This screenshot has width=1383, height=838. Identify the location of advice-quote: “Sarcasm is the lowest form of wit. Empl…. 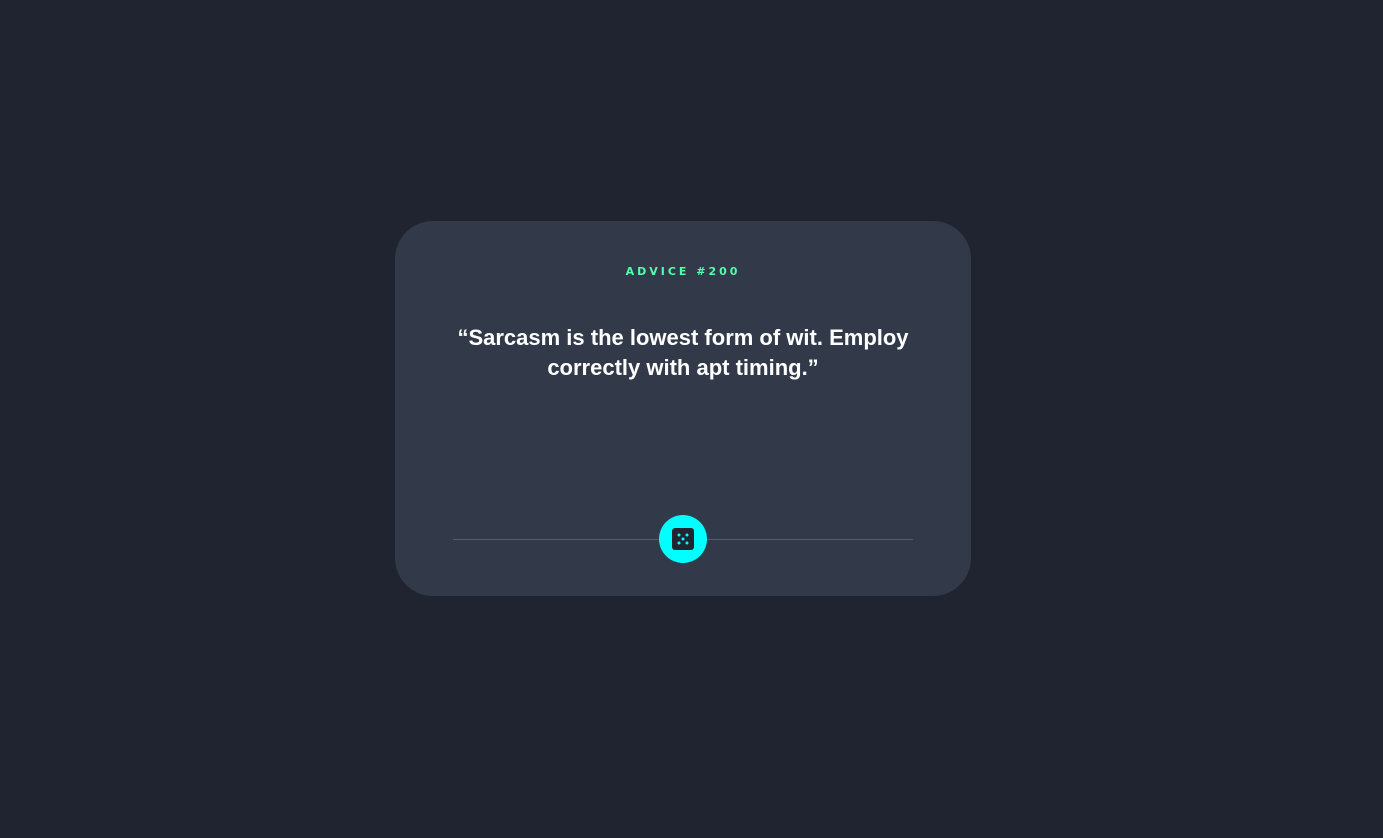
(683, 352).